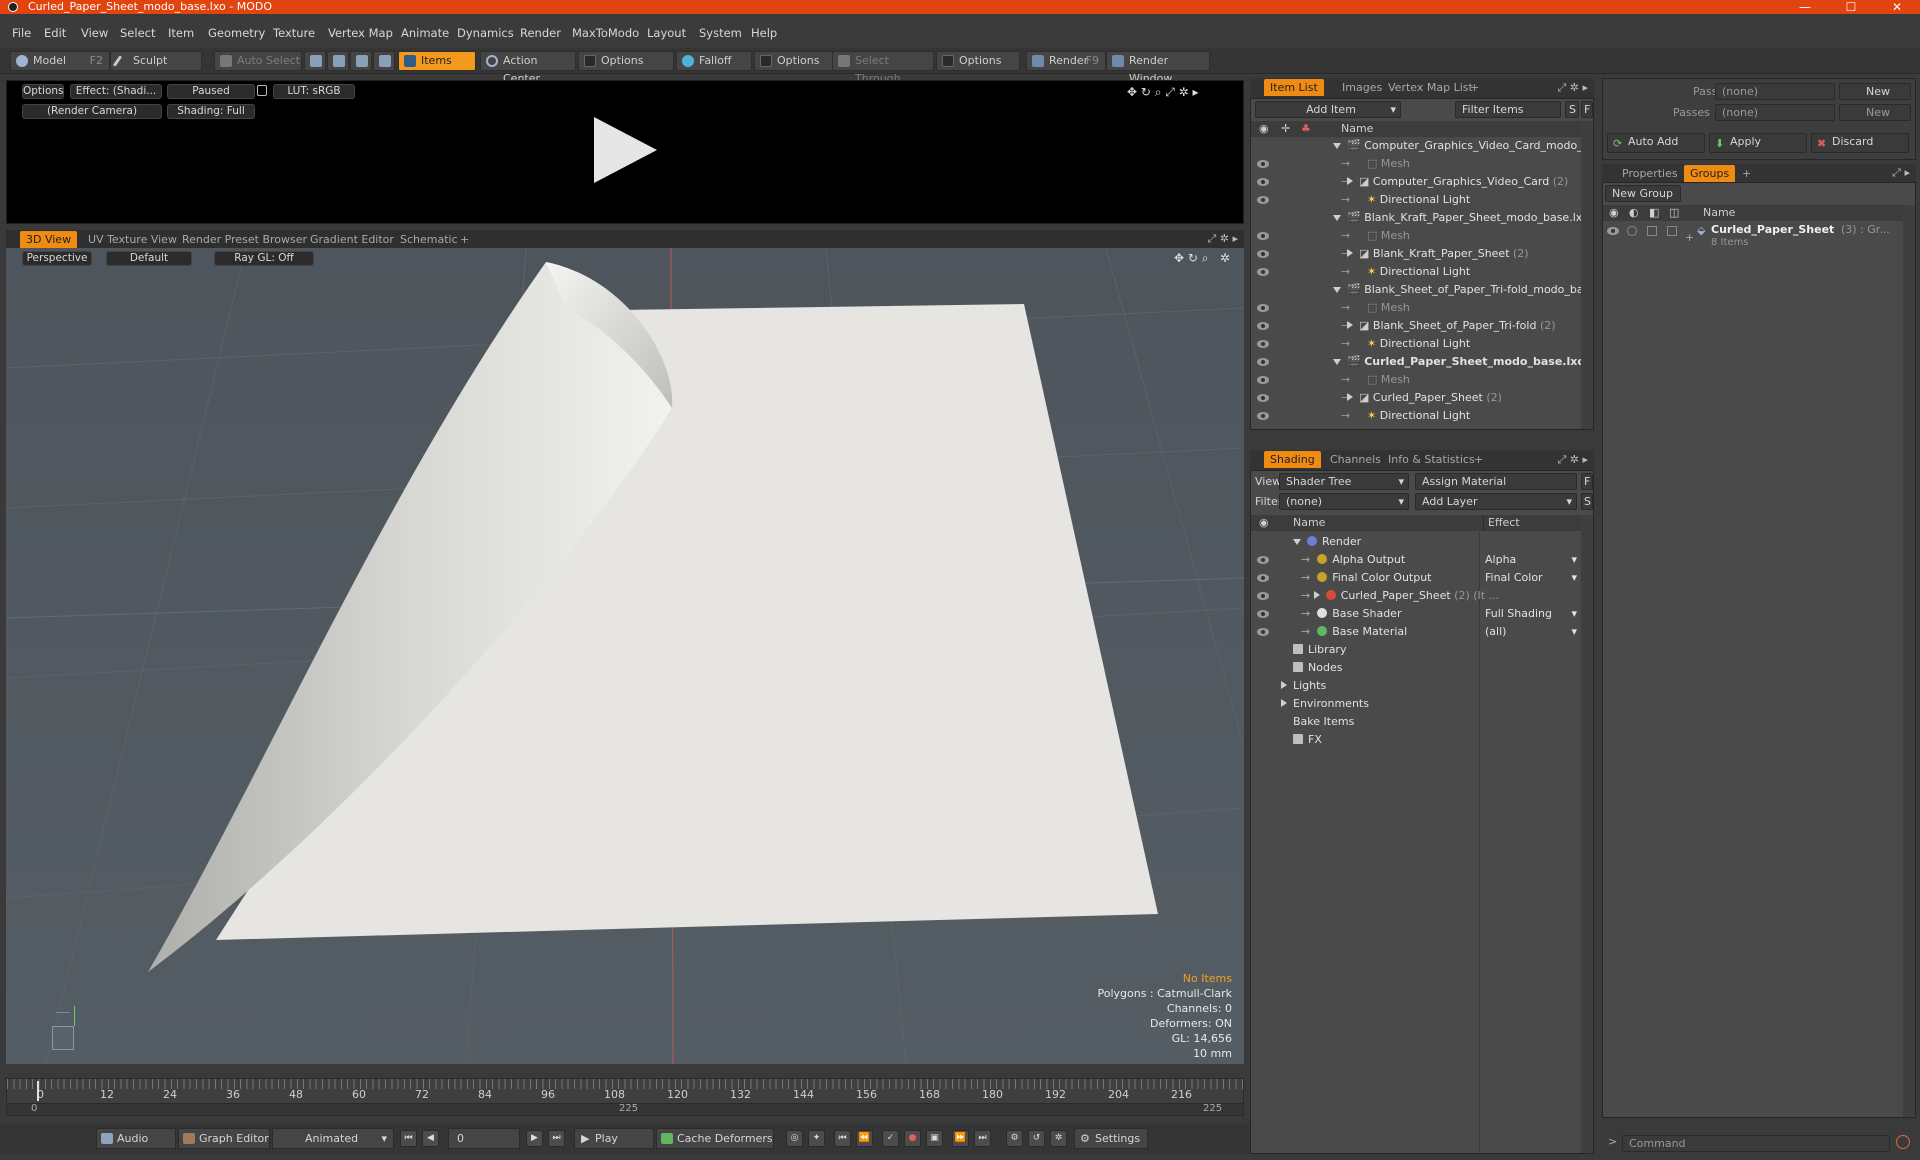  What do you see at coordinates (464, 239) in the screenshot?
I see `add-tab-button: +` at bounding box center [464, 239].